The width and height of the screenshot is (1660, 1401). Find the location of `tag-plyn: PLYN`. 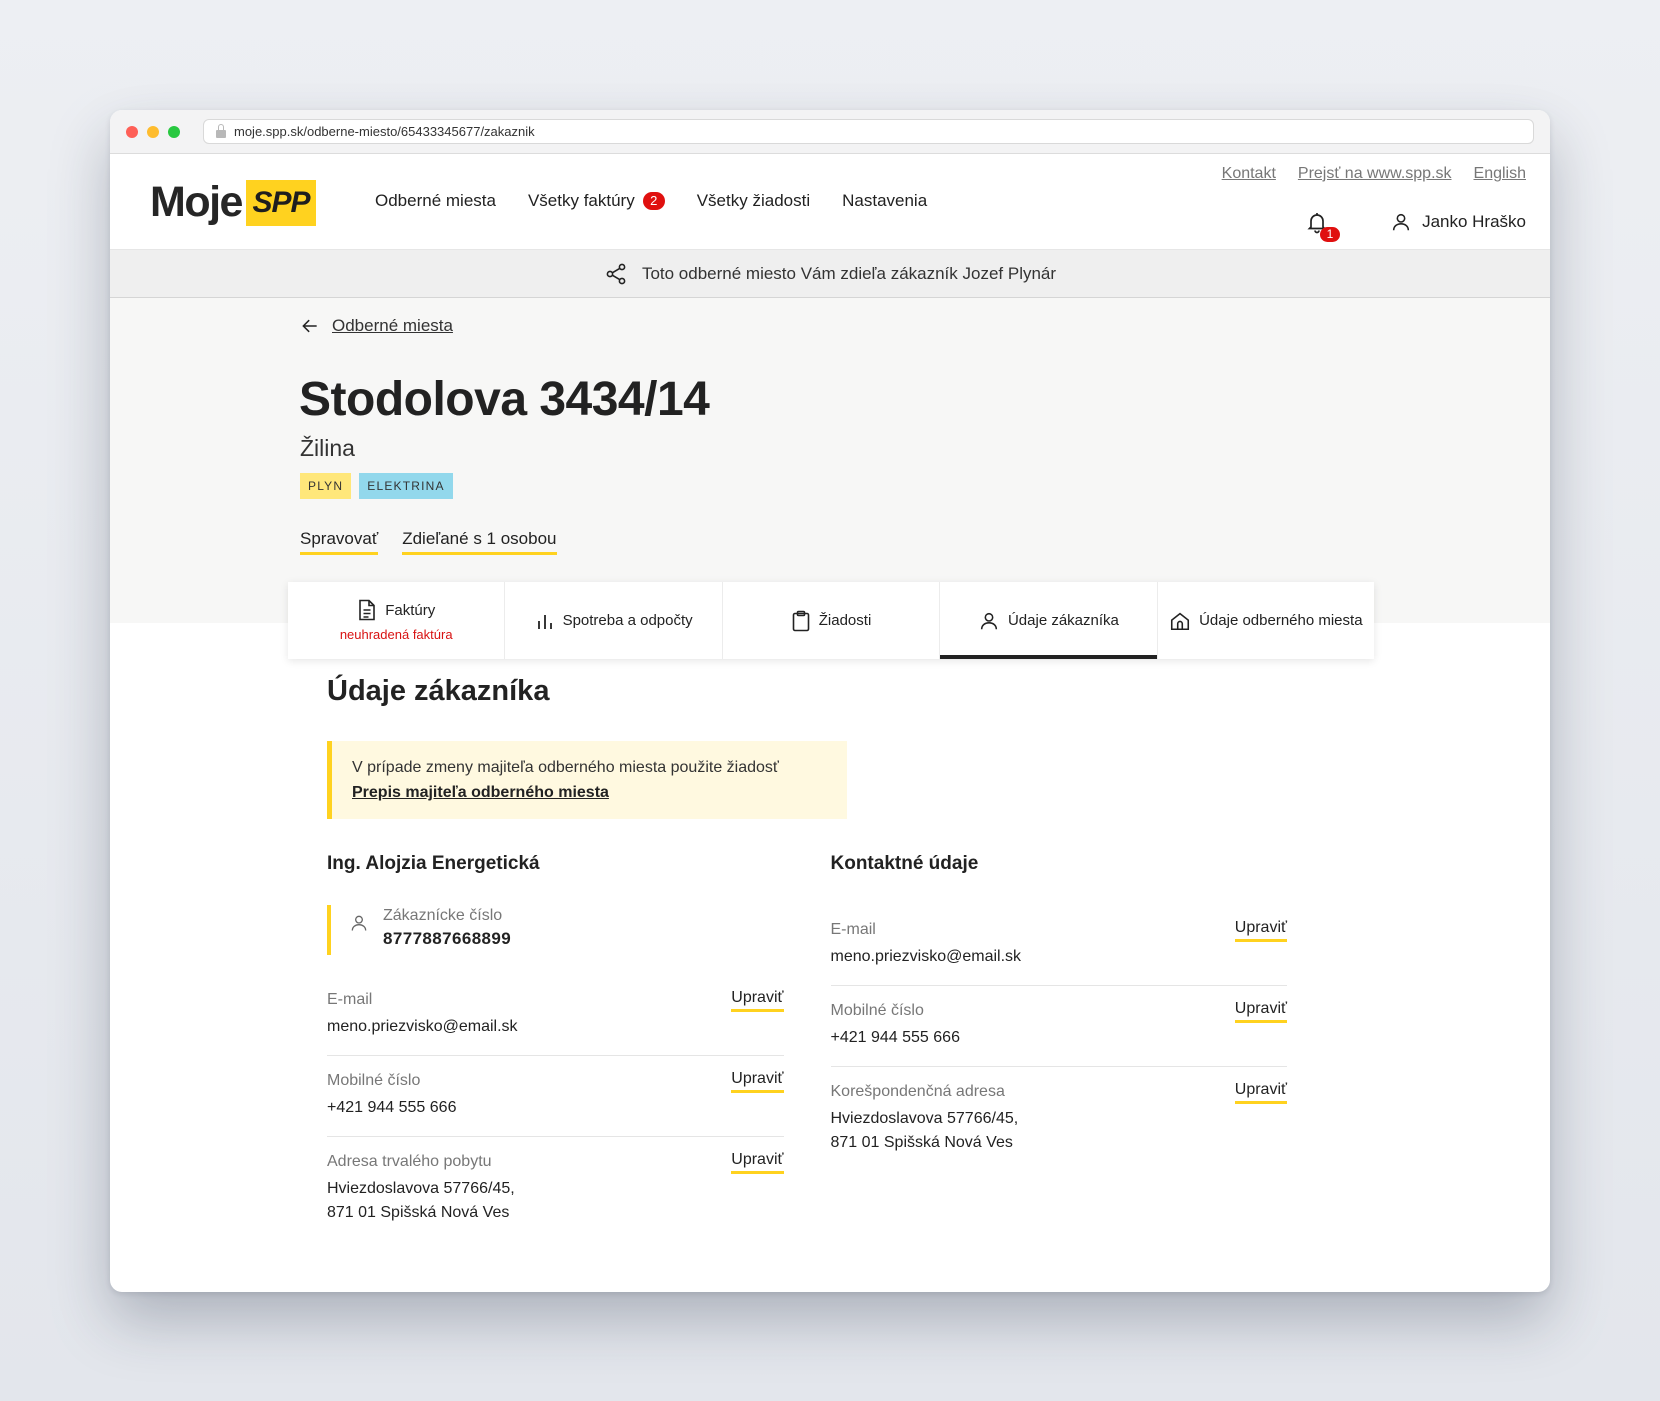

tag-plyn: PLYN is located at coordinates (326, 486).